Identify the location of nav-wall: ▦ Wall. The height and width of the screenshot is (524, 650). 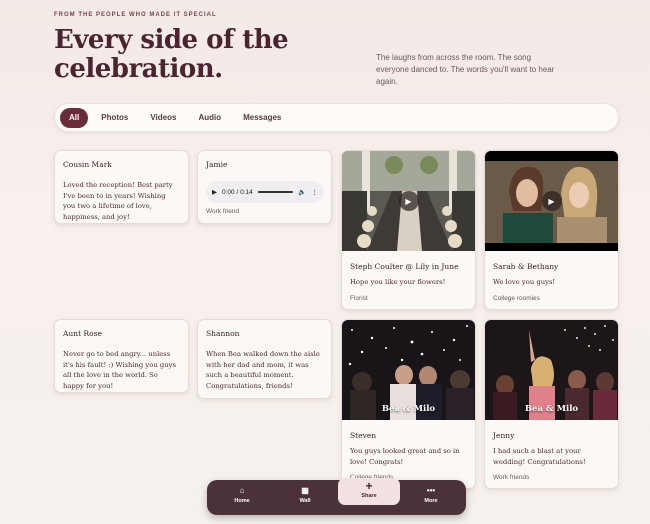
(305, 495).